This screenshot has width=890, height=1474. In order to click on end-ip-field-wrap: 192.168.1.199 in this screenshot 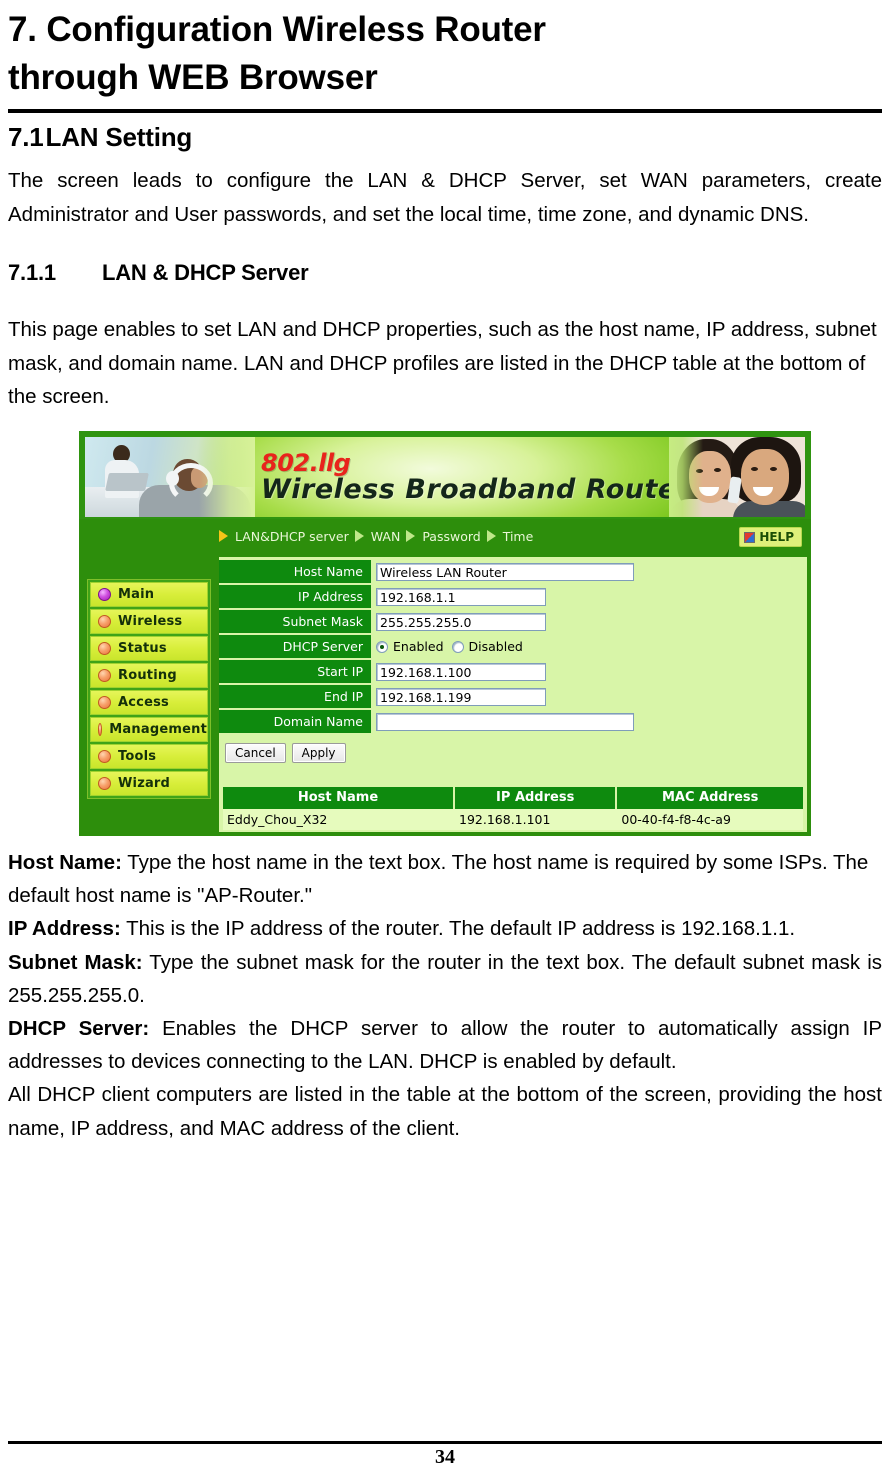, I will do `click(589, 696)`.